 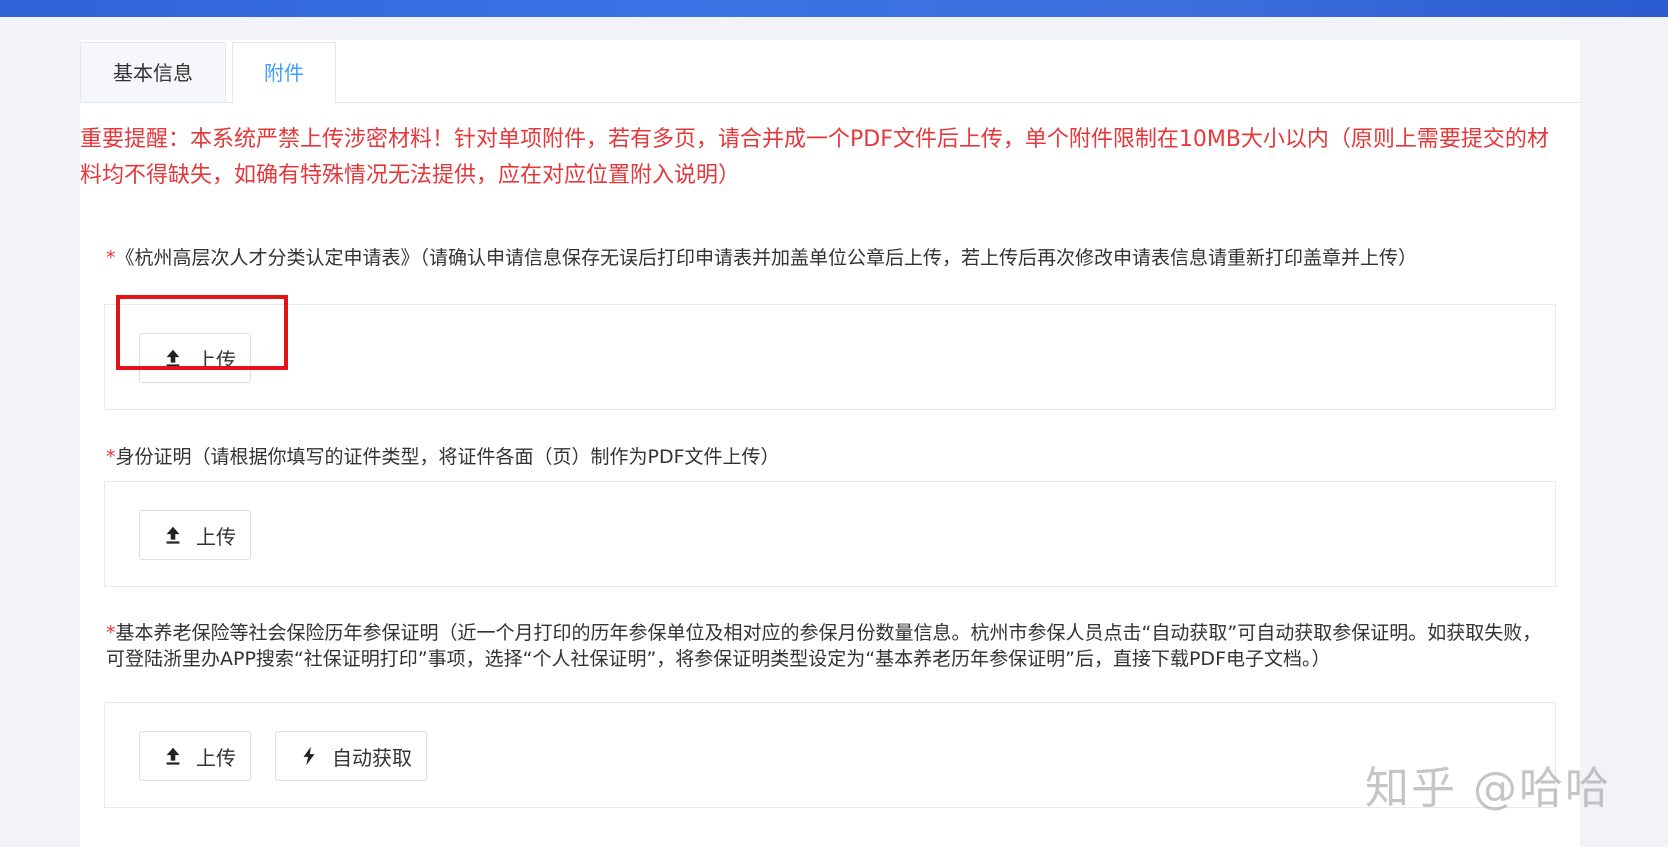 What do you see at coordinates (834, 8) in the screenshot?
I see `top-header-bar` at bounding box center [834, 8].